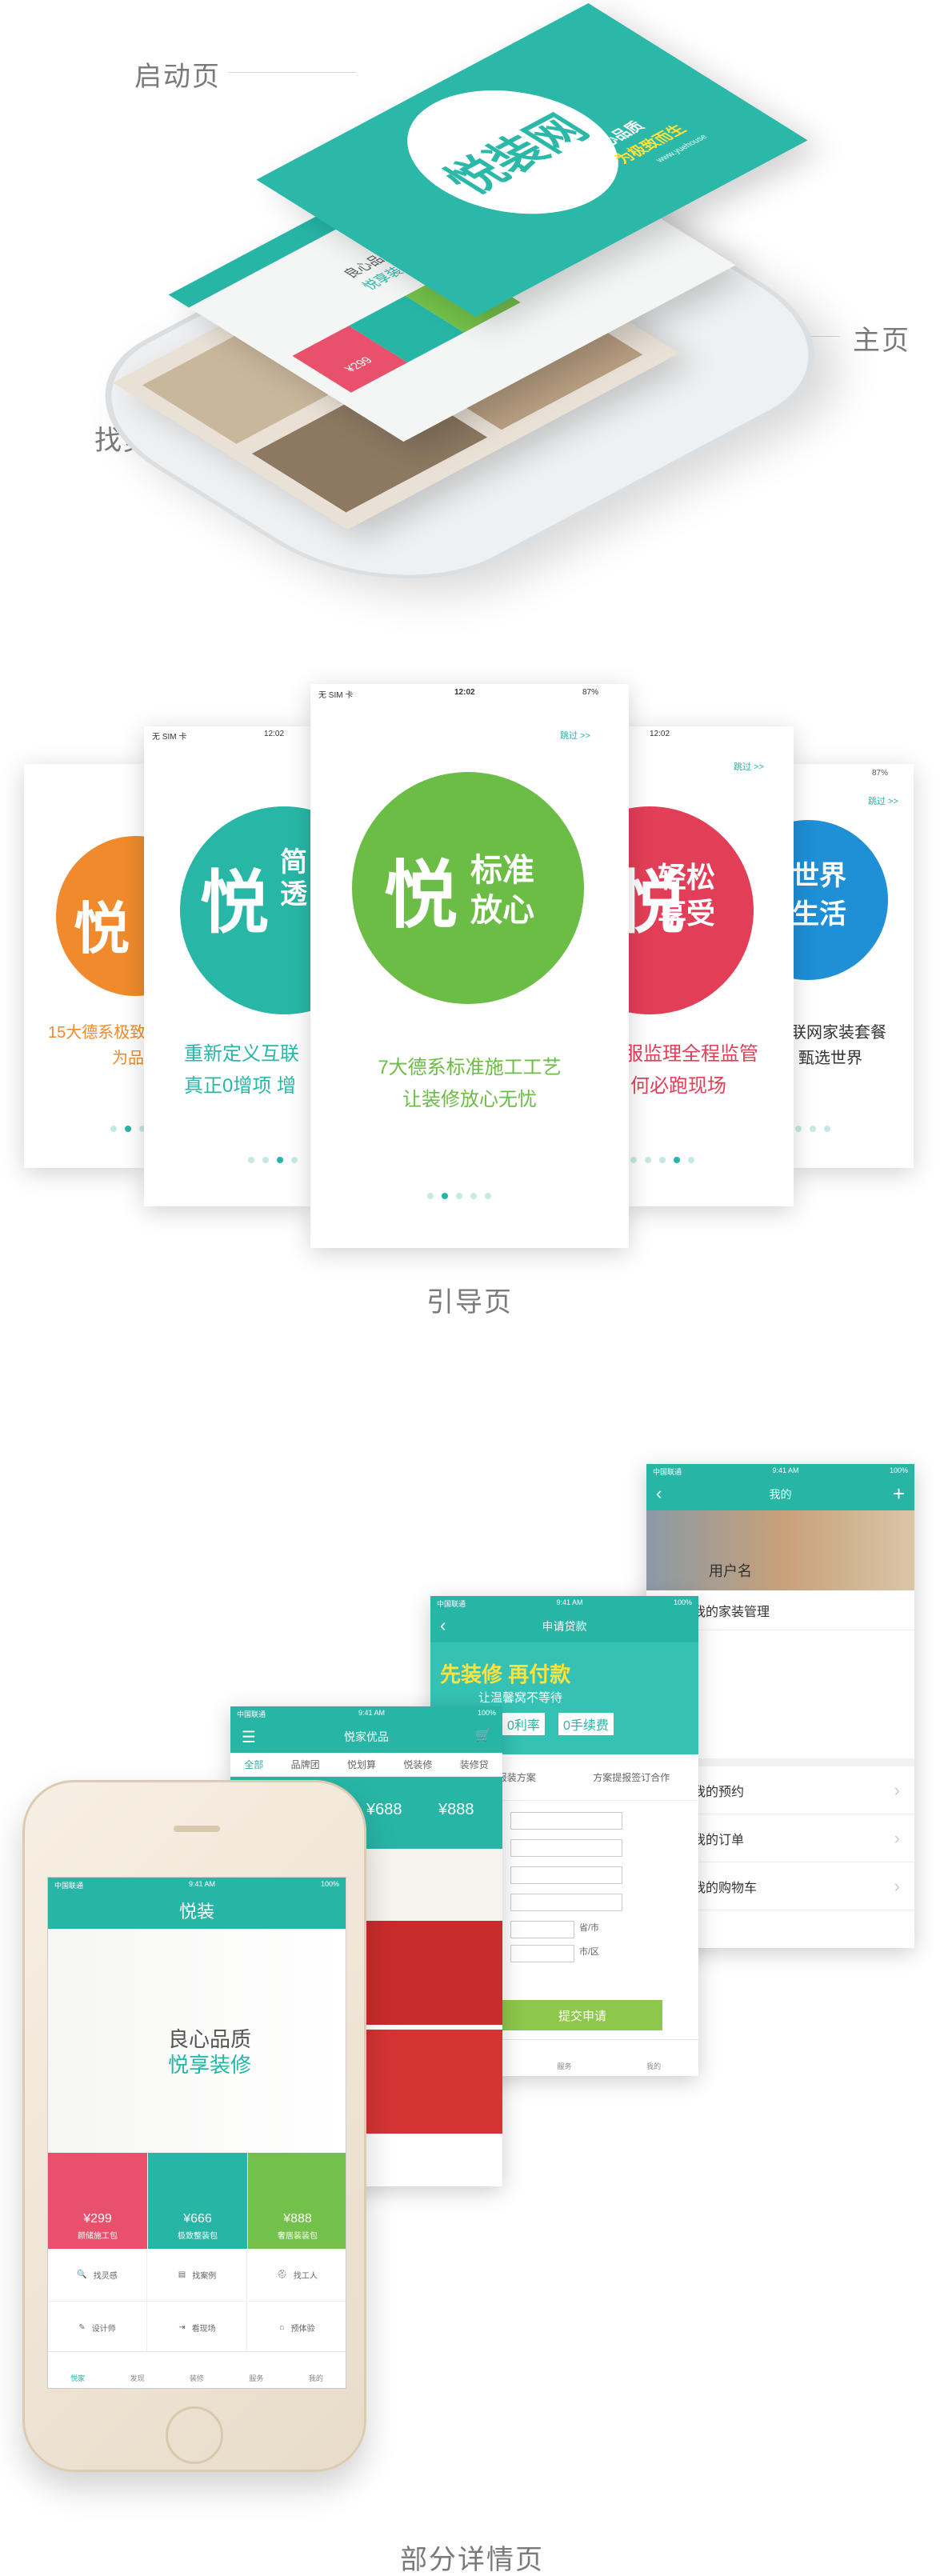 The image size is (940, 2576). I want to click on guide-card-3-text1: 7大德系标准施工工艺, so click(470, 1067).